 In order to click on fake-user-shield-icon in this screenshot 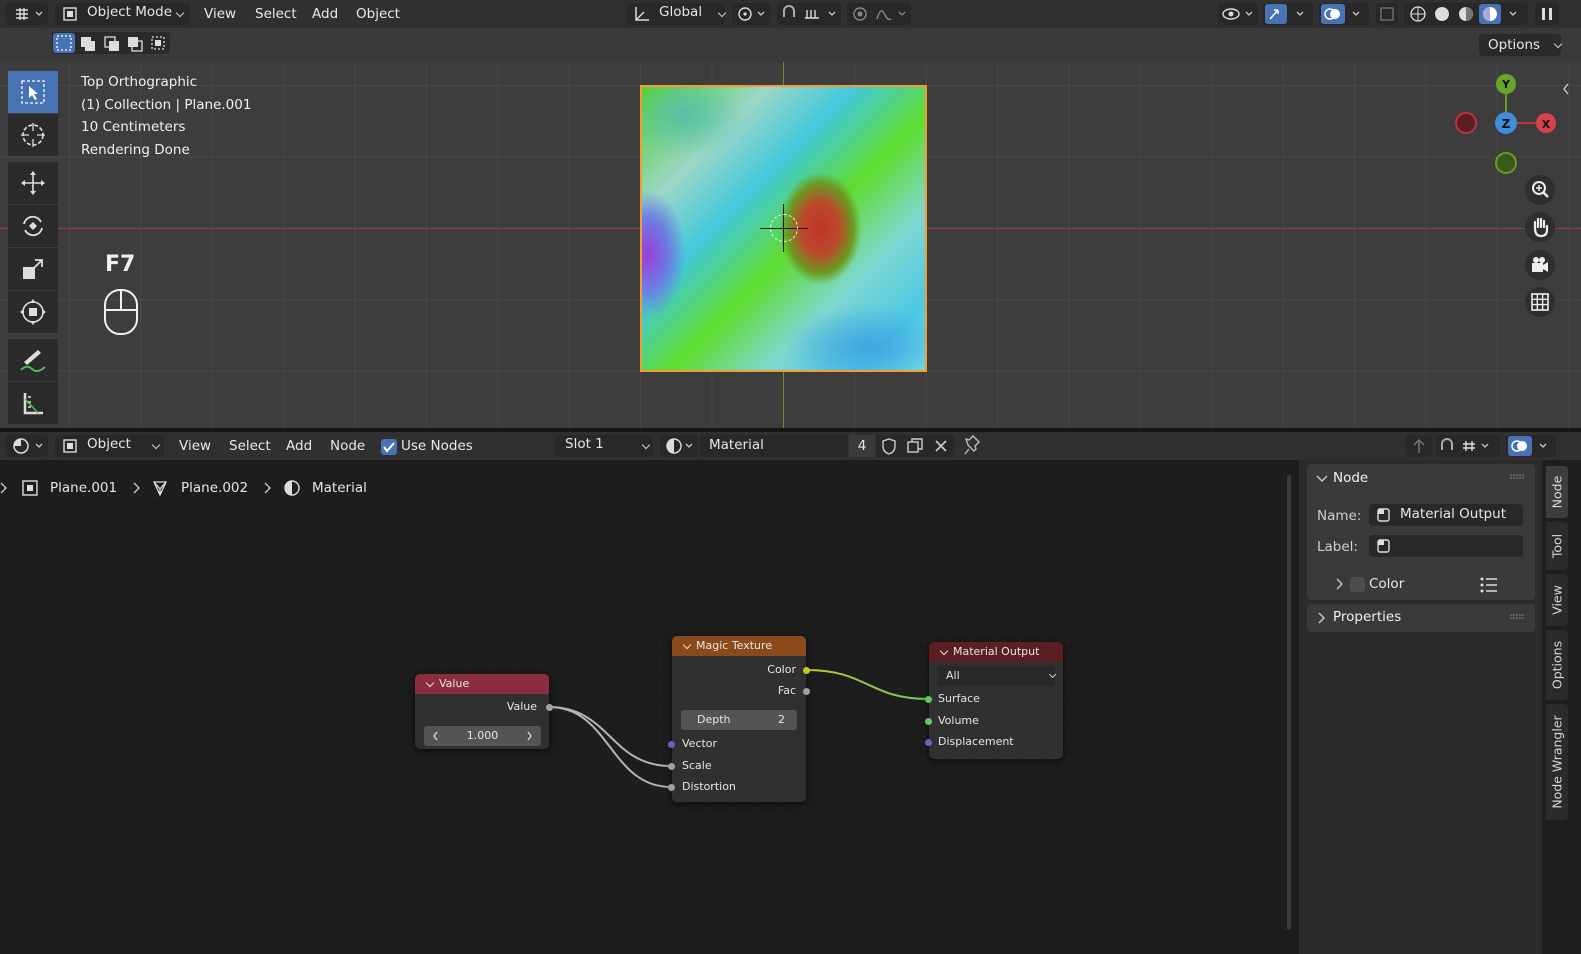, I will do `click(889, 446)`.